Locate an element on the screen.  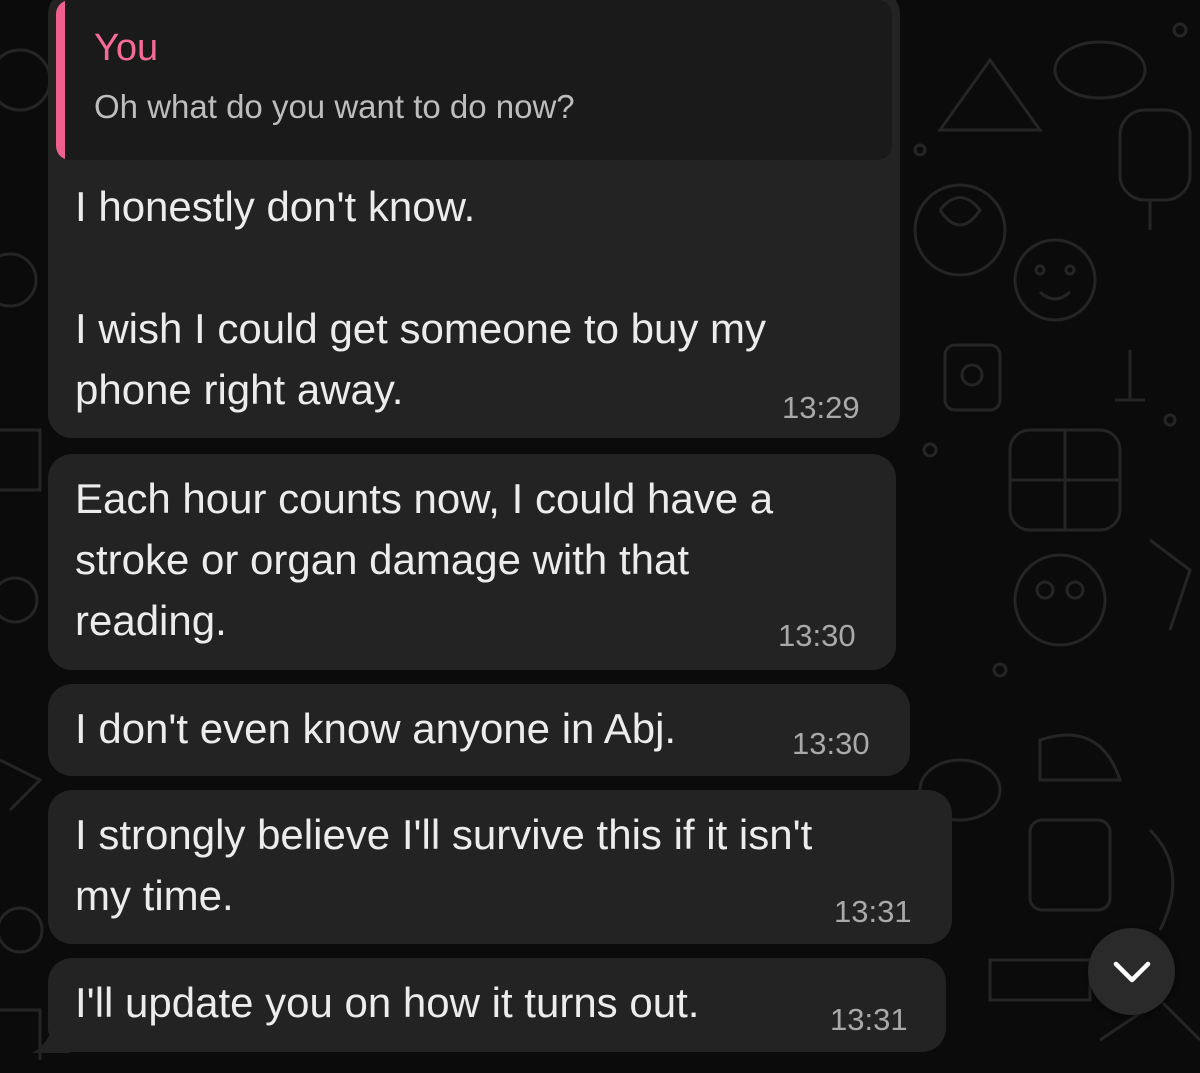
scroll-to-bottom-button is located at coordinates (1131, 971).